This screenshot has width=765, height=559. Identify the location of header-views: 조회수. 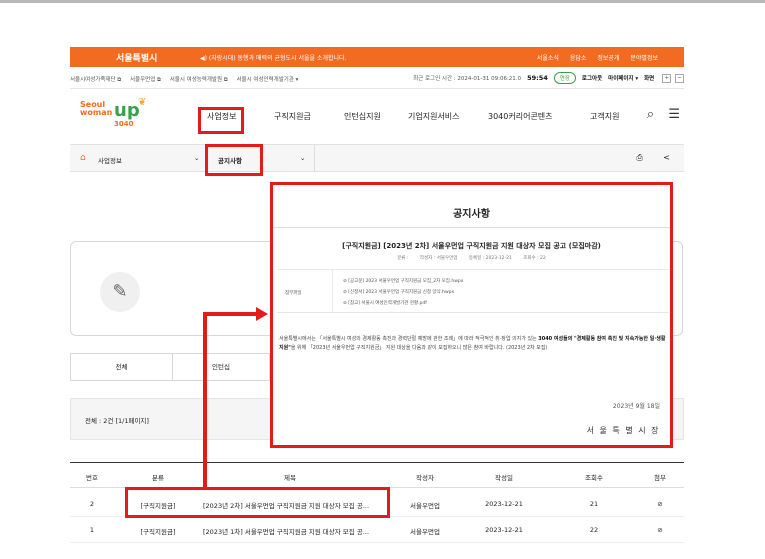
(594, 478).